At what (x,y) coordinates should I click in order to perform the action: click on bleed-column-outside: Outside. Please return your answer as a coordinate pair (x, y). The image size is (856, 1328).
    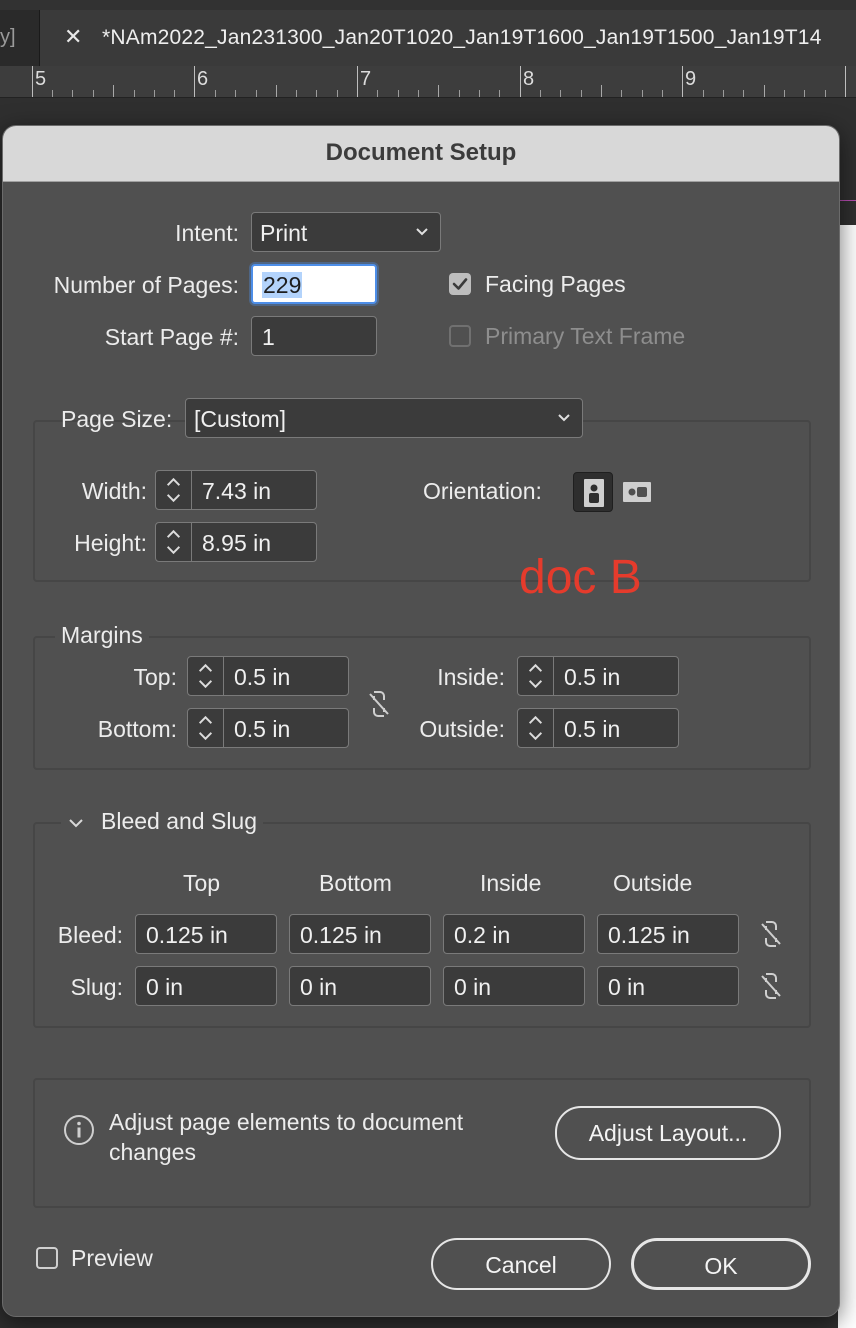
    Looking at the image, I should click on (653, 883).